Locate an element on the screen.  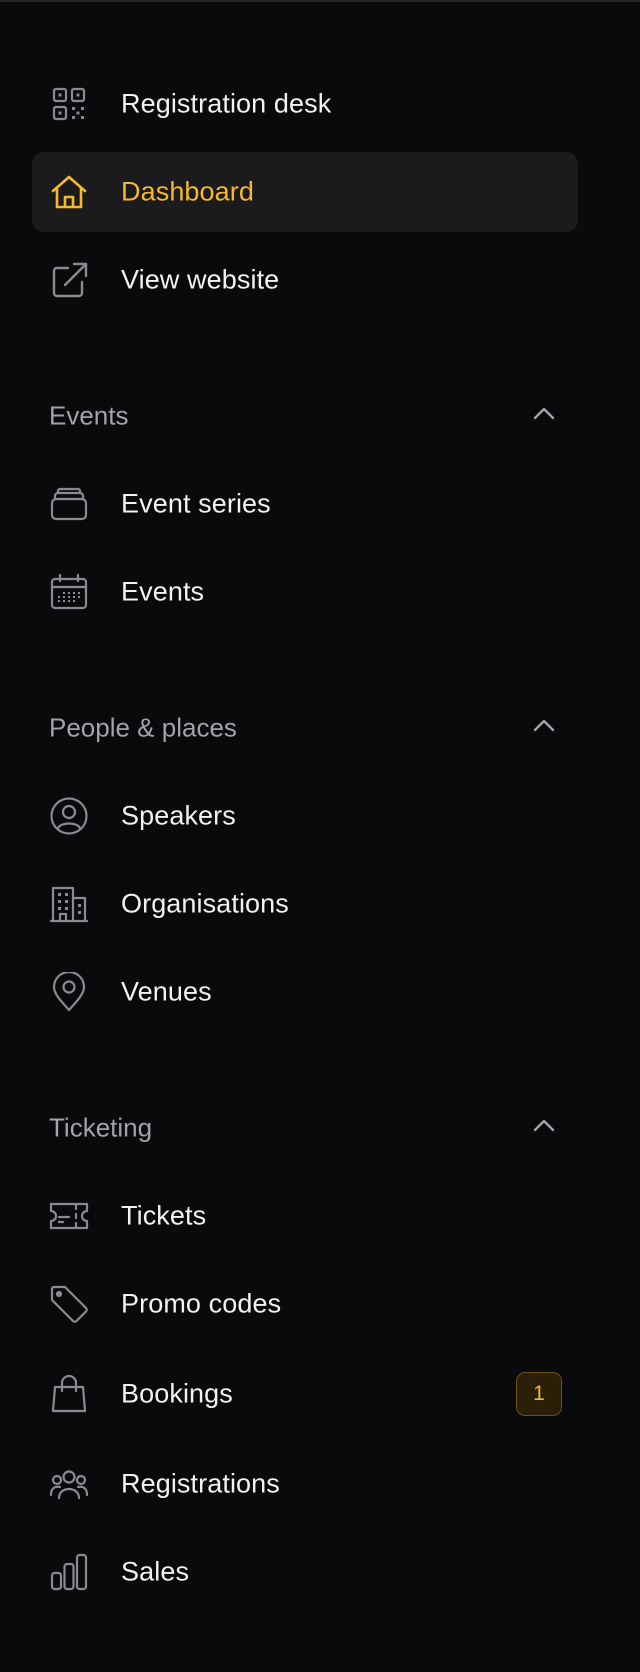
section-title: Events is located at coordinates (89, 415).